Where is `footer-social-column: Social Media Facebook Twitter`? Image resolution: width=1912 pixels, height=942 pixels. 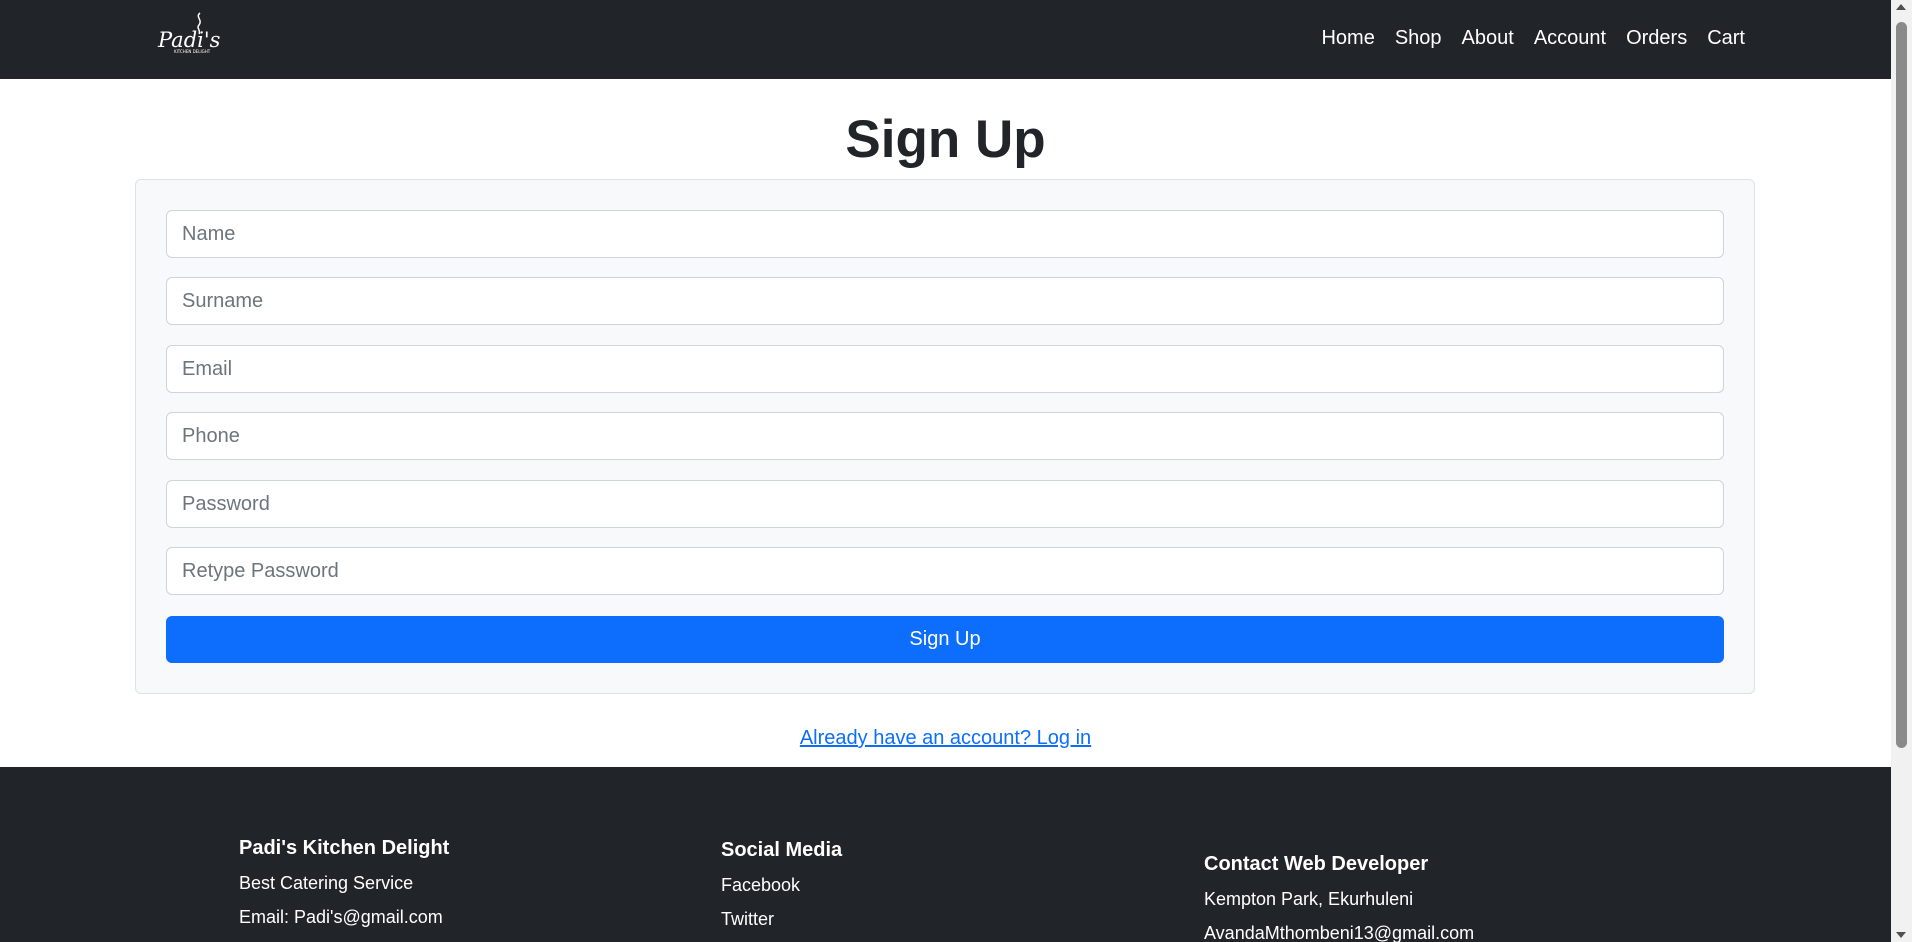 footer-social-column: Social Media Facebook Twitter is located at coordinates (781, 889).